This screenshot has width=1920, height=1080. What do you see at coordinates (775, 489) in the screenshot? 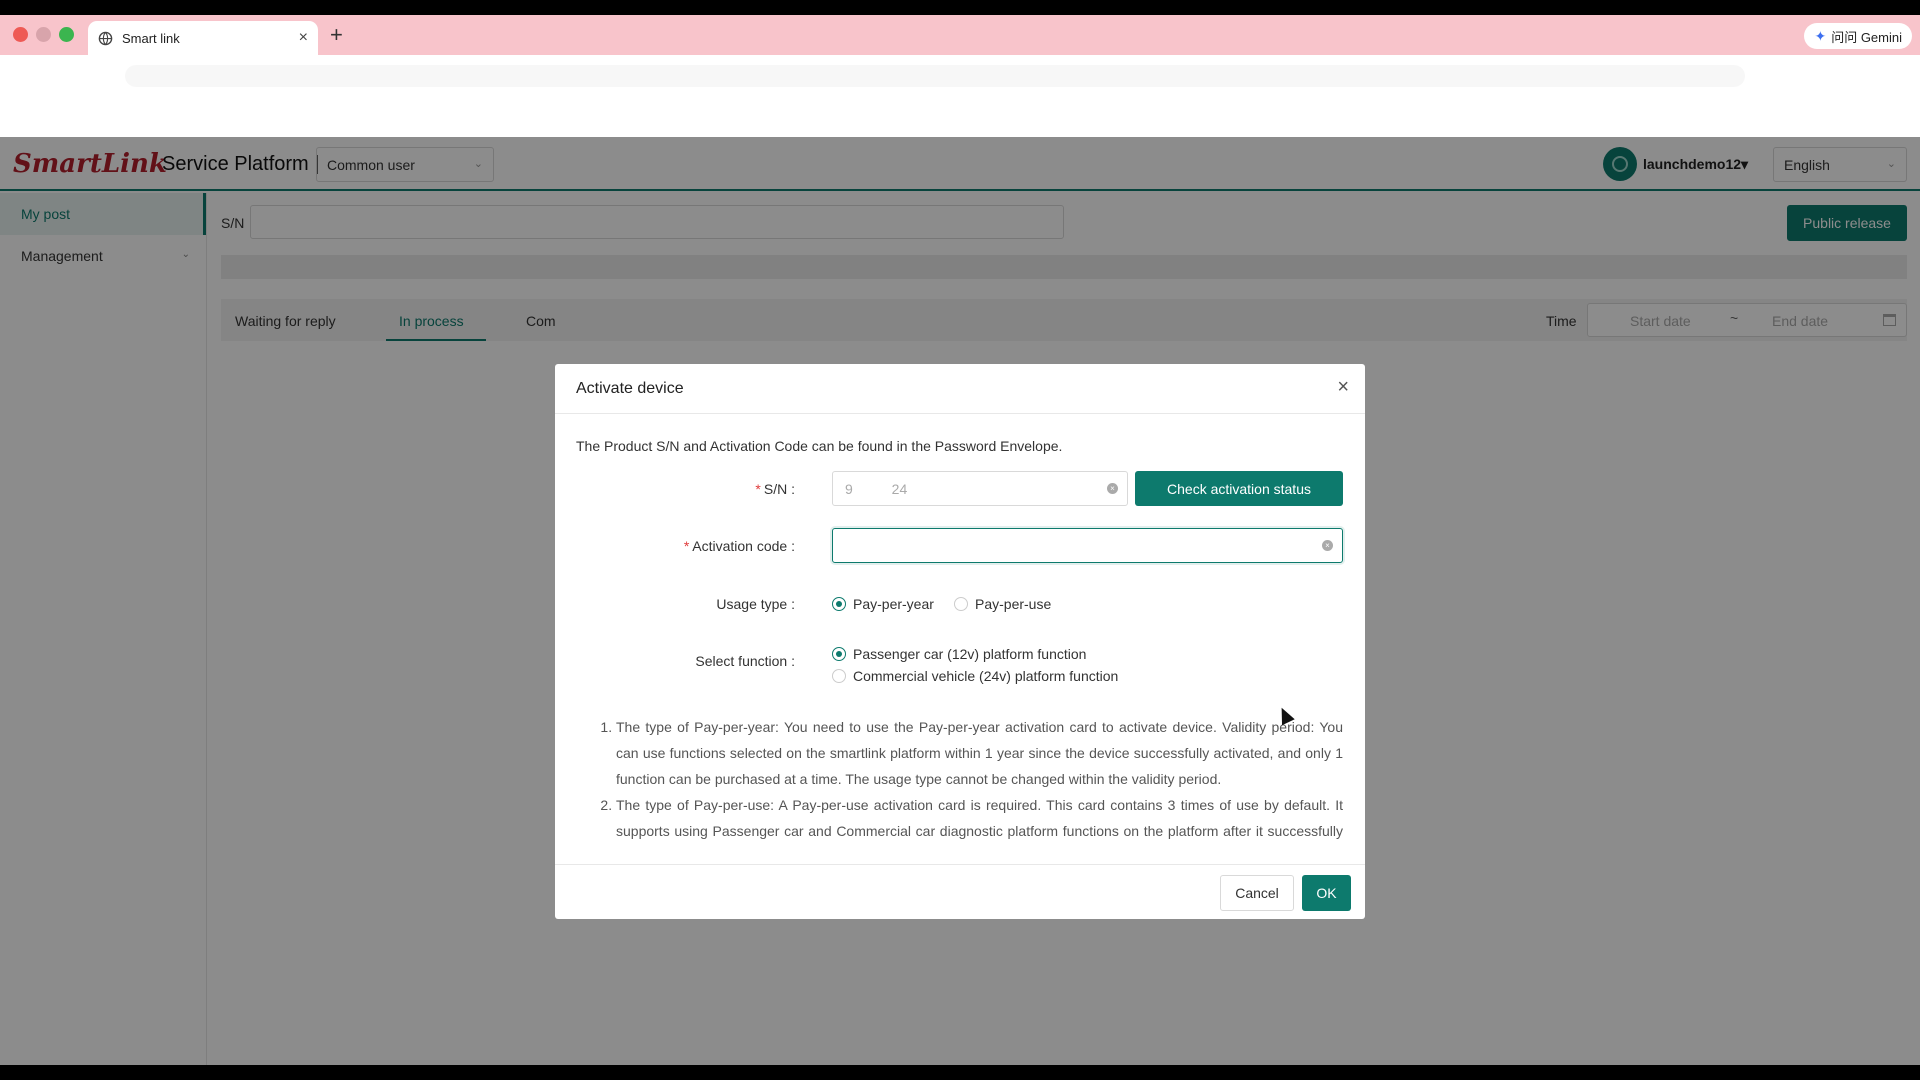
I see `sn-field-label: * S/N :` at bounding box center [775, 489].